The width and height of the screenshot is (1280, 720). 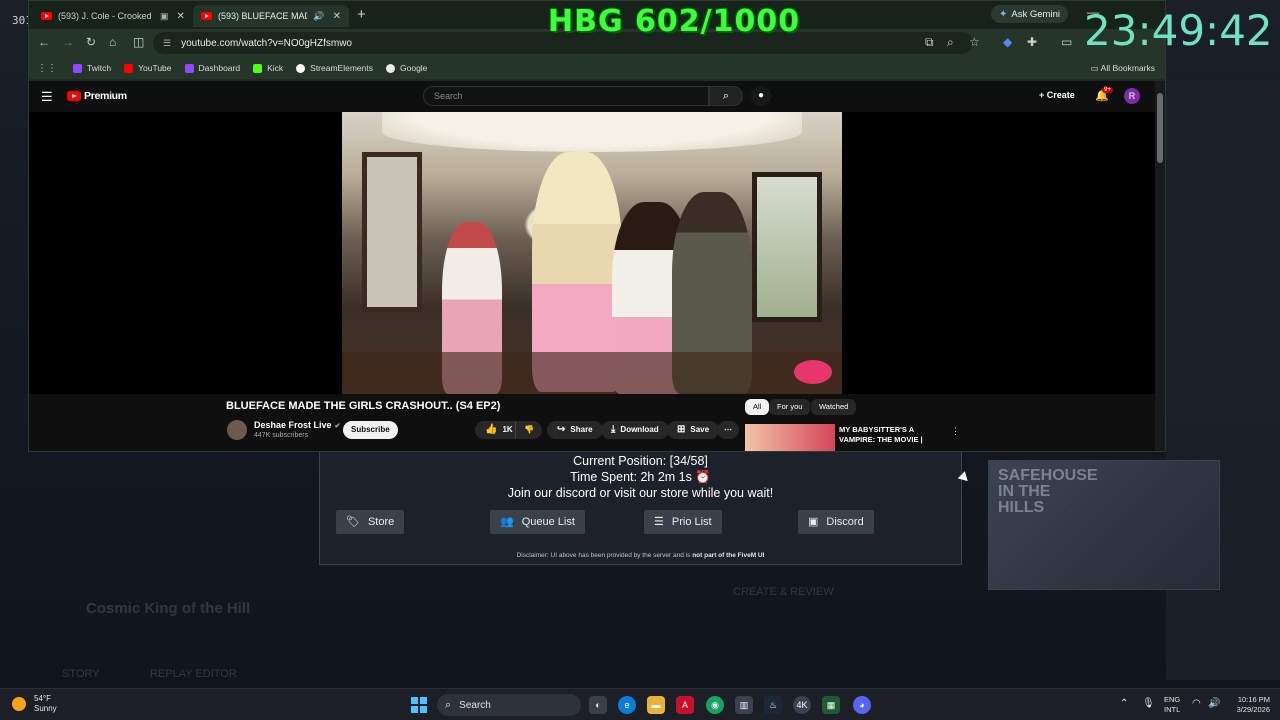 I want to click on prio-list-label: Prio List, so click(x=691, y=522).